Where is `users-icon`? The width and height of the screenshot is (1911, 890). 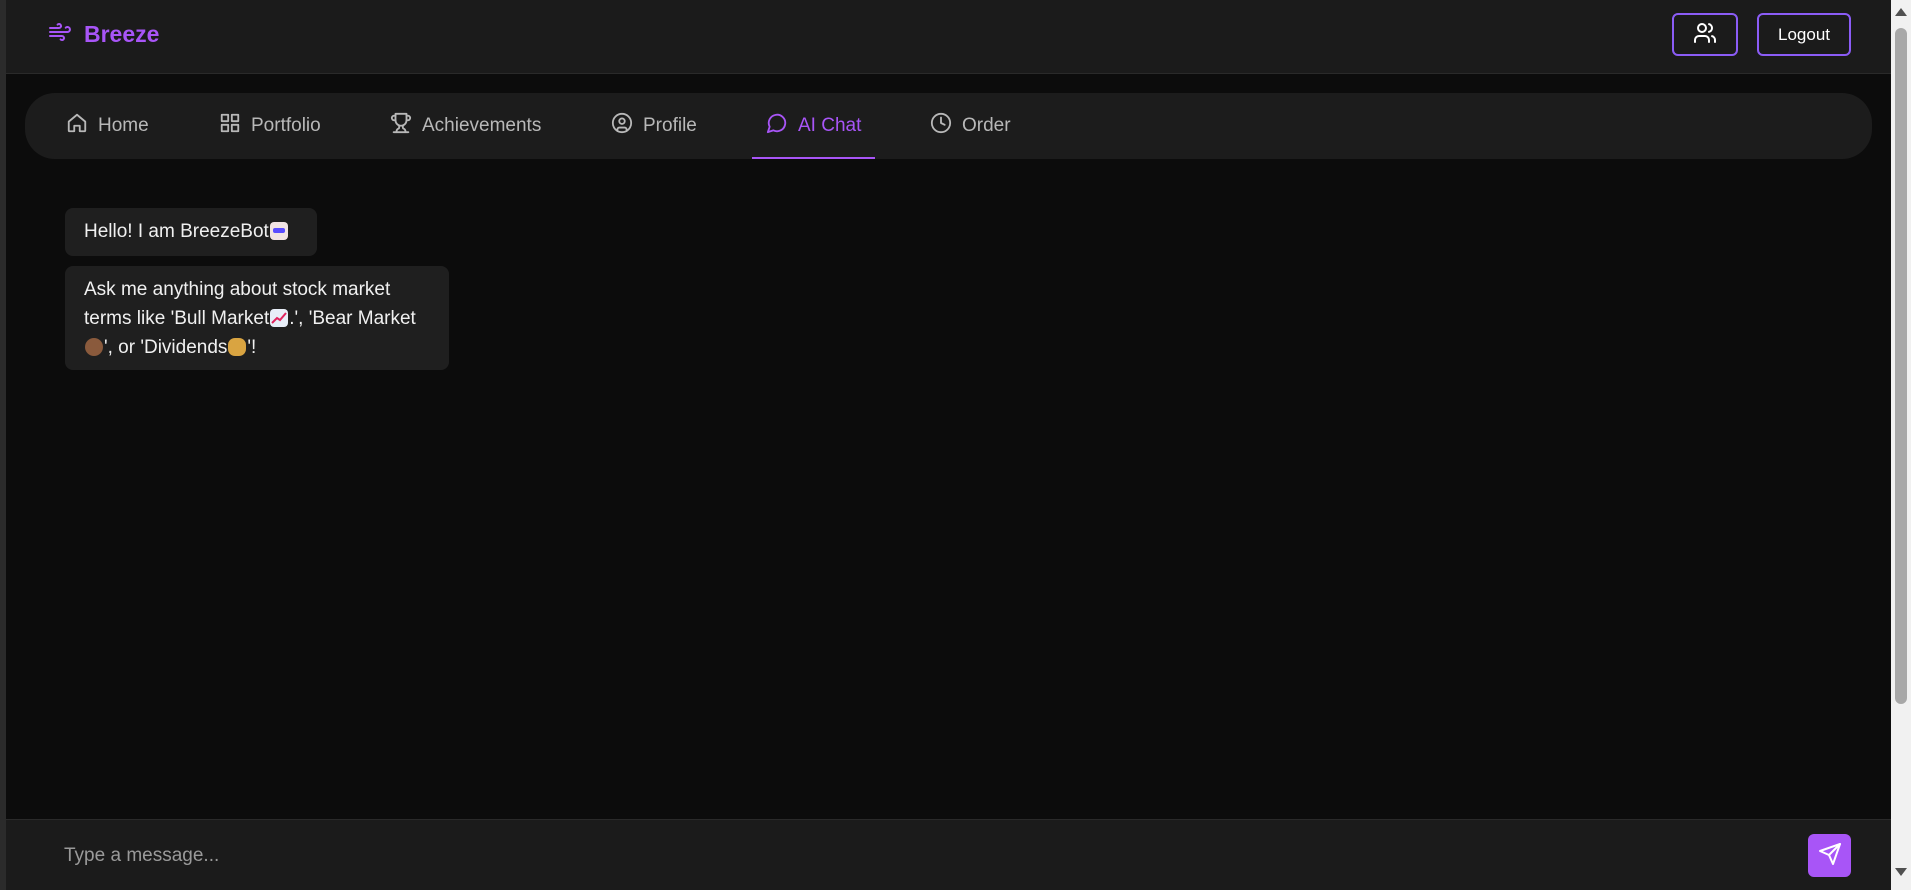
users-icon is located at coordinates (1705, 34).